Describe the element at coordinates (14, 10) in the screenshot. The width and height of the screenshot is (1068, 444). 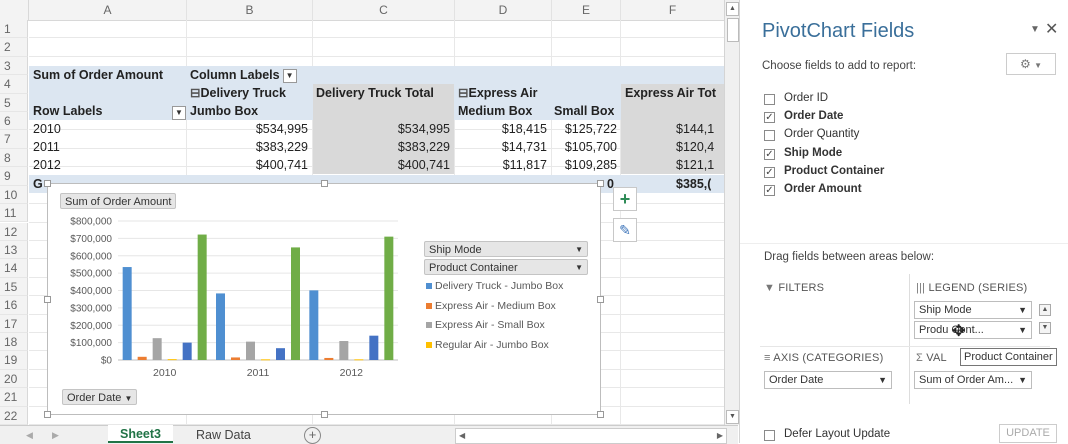
I see `select-all-corner` at that location.